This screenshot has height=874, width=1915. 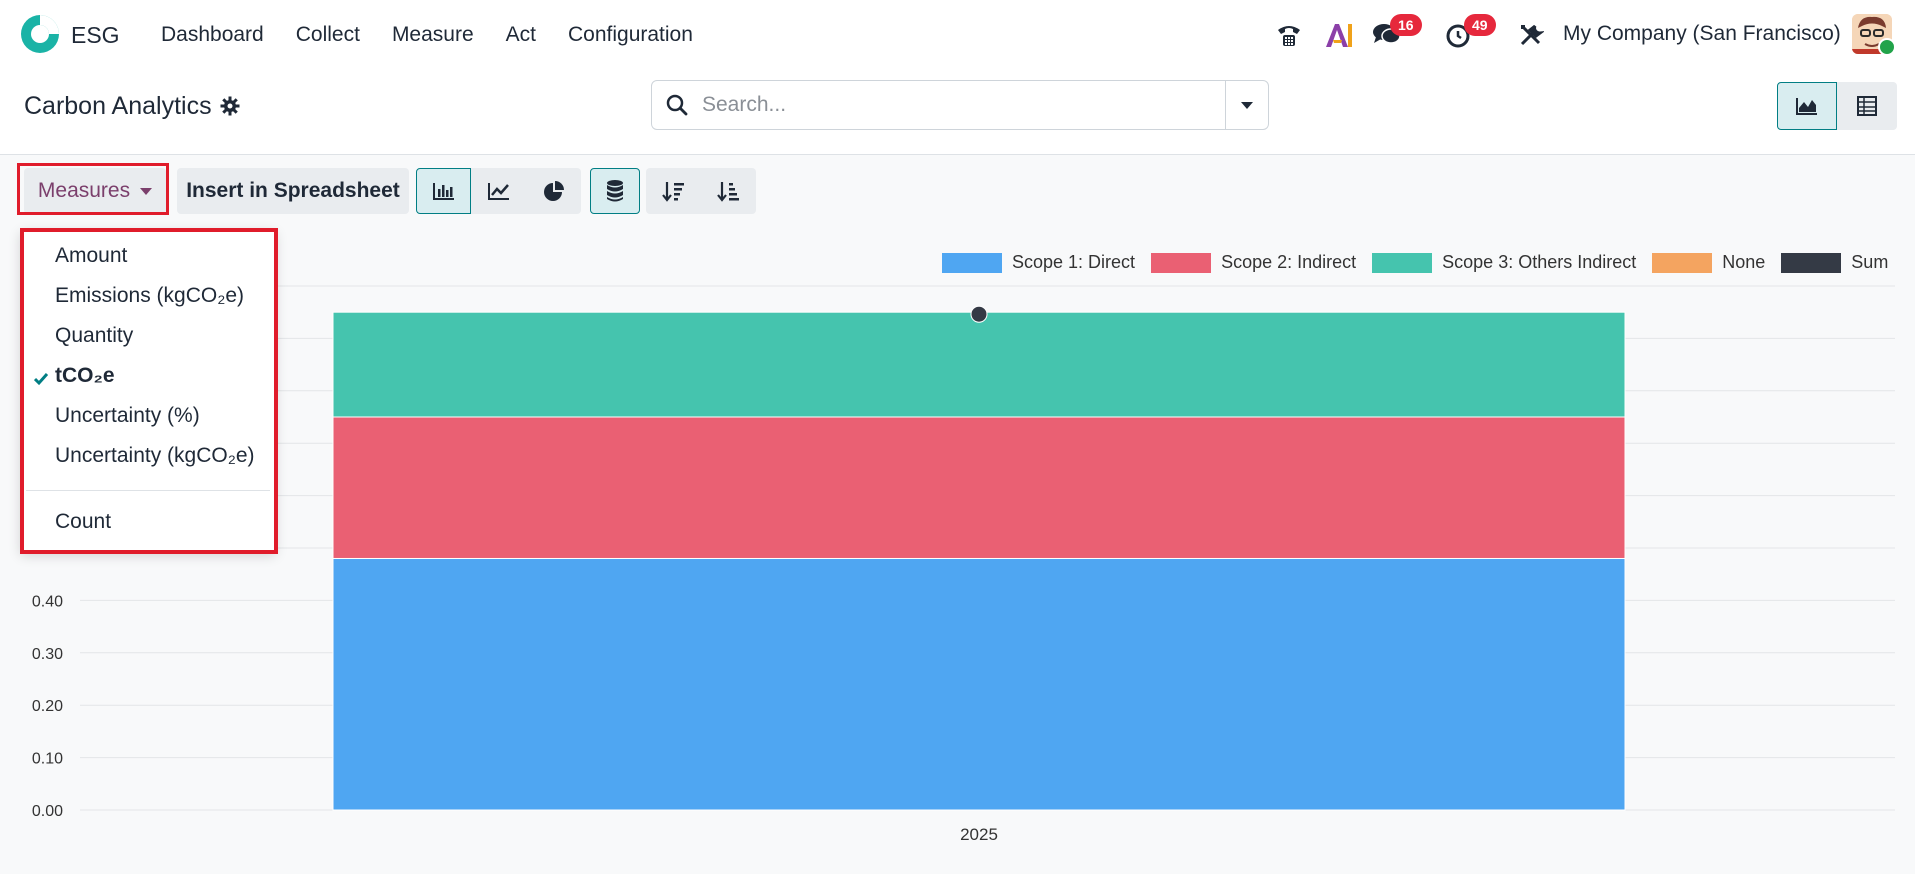 What do you see at coordinates (148, 522) in the screenshot?
I see `measure-option-count: Count` at bounding box center [148, 522].